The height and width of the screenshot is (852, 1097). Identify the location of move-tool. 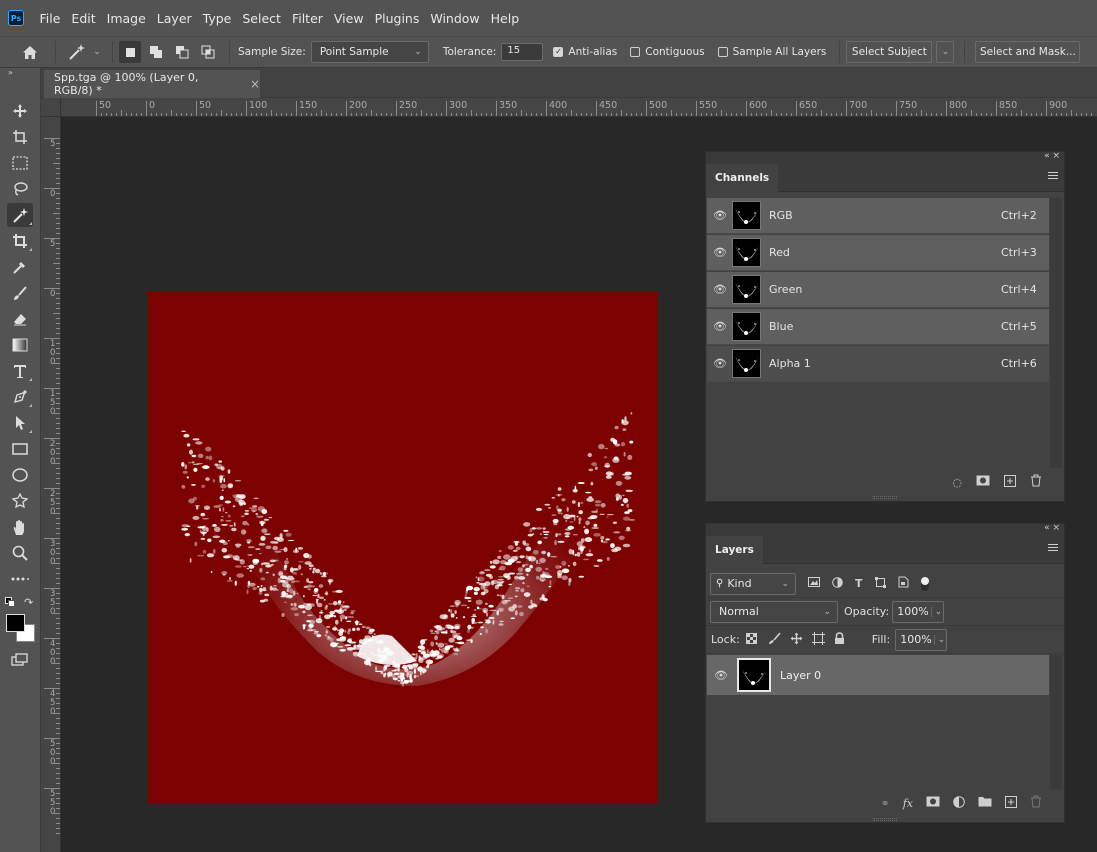
(20, 111).